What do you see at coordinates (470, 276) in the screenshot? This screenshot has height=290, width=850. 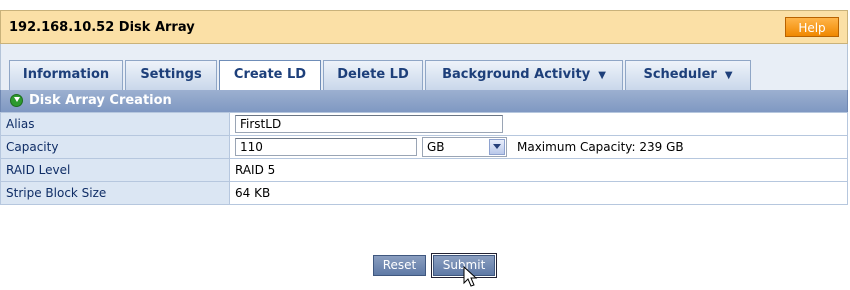 I see `mouse-cursor-icon` at bounding box center [470, 276].